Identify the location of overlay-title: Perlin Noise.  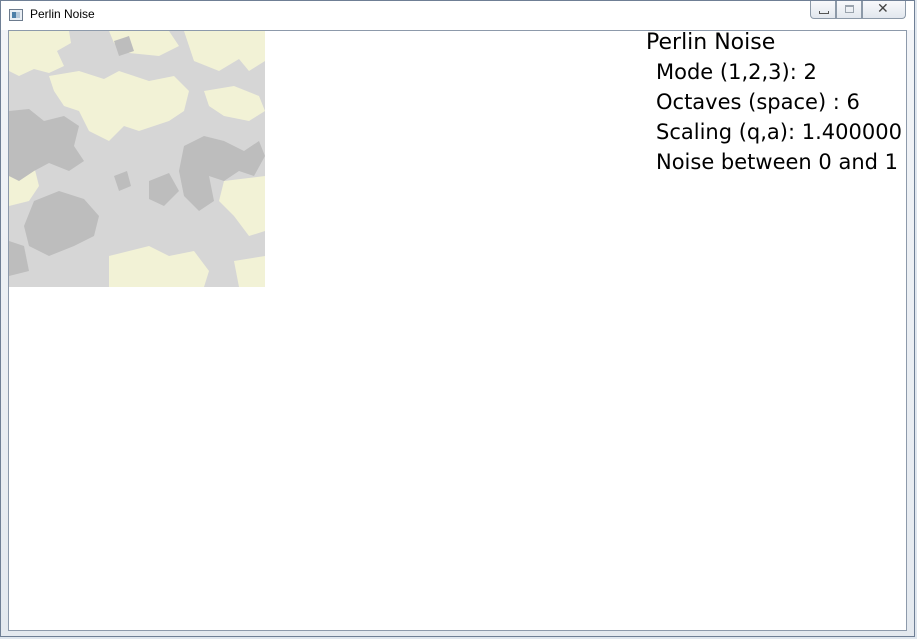
(711, 42).